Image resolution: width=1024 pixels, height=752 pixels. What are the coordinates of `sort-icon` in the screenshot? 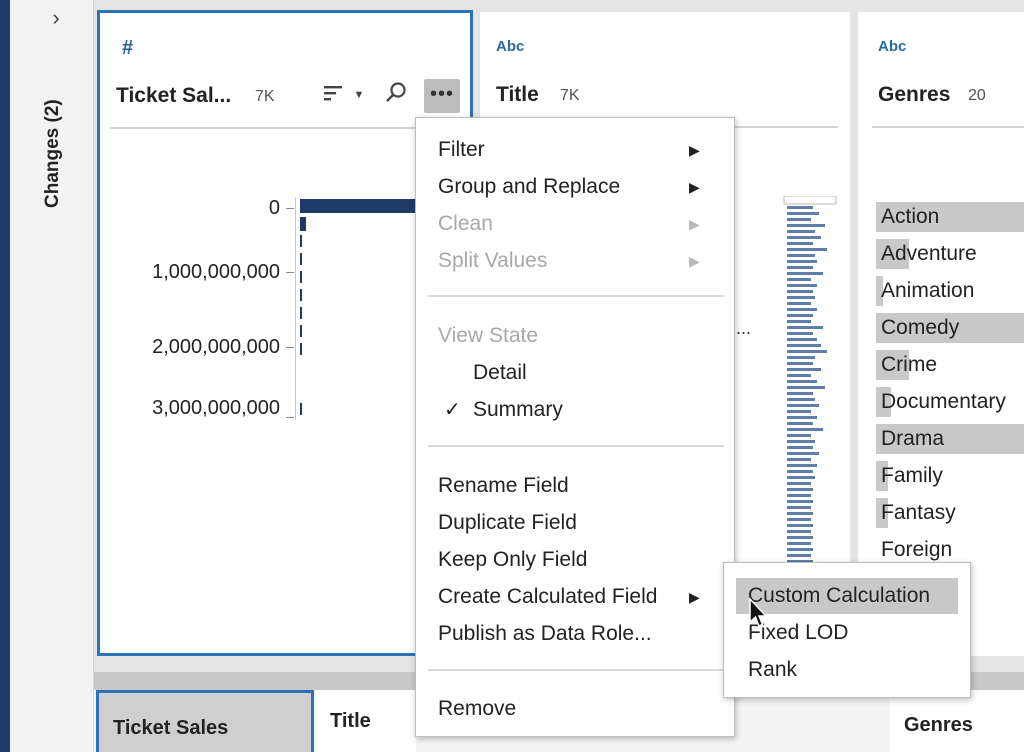 It's located at (333, 96).